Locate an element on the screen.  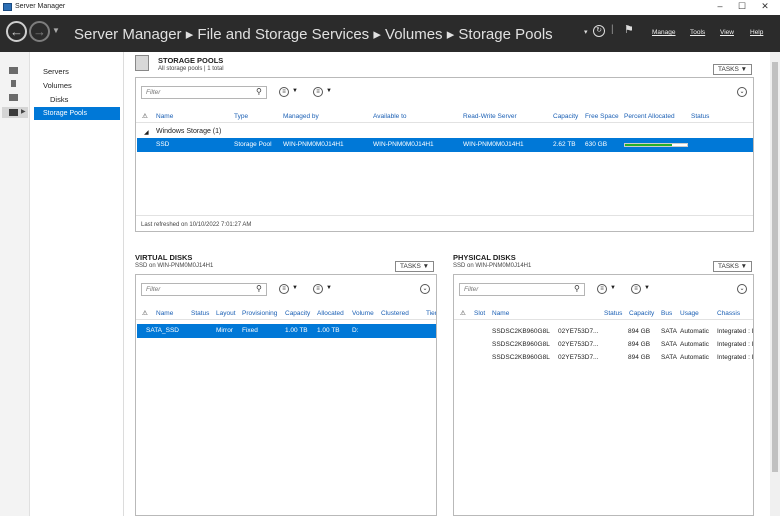
sidebar: Servers Volumes Disks Storage Pools is located at coordinates (77, 284).